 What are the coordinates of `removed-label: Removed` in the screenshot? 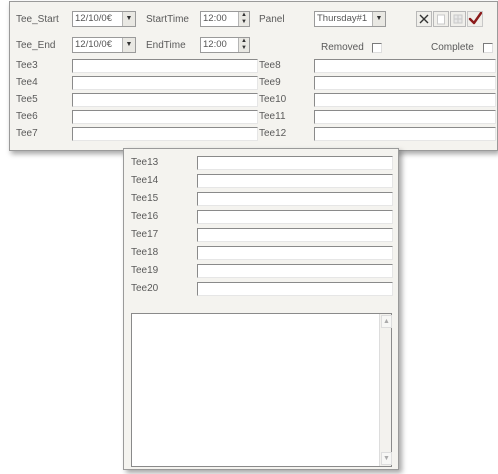 It's located at (342, 47).